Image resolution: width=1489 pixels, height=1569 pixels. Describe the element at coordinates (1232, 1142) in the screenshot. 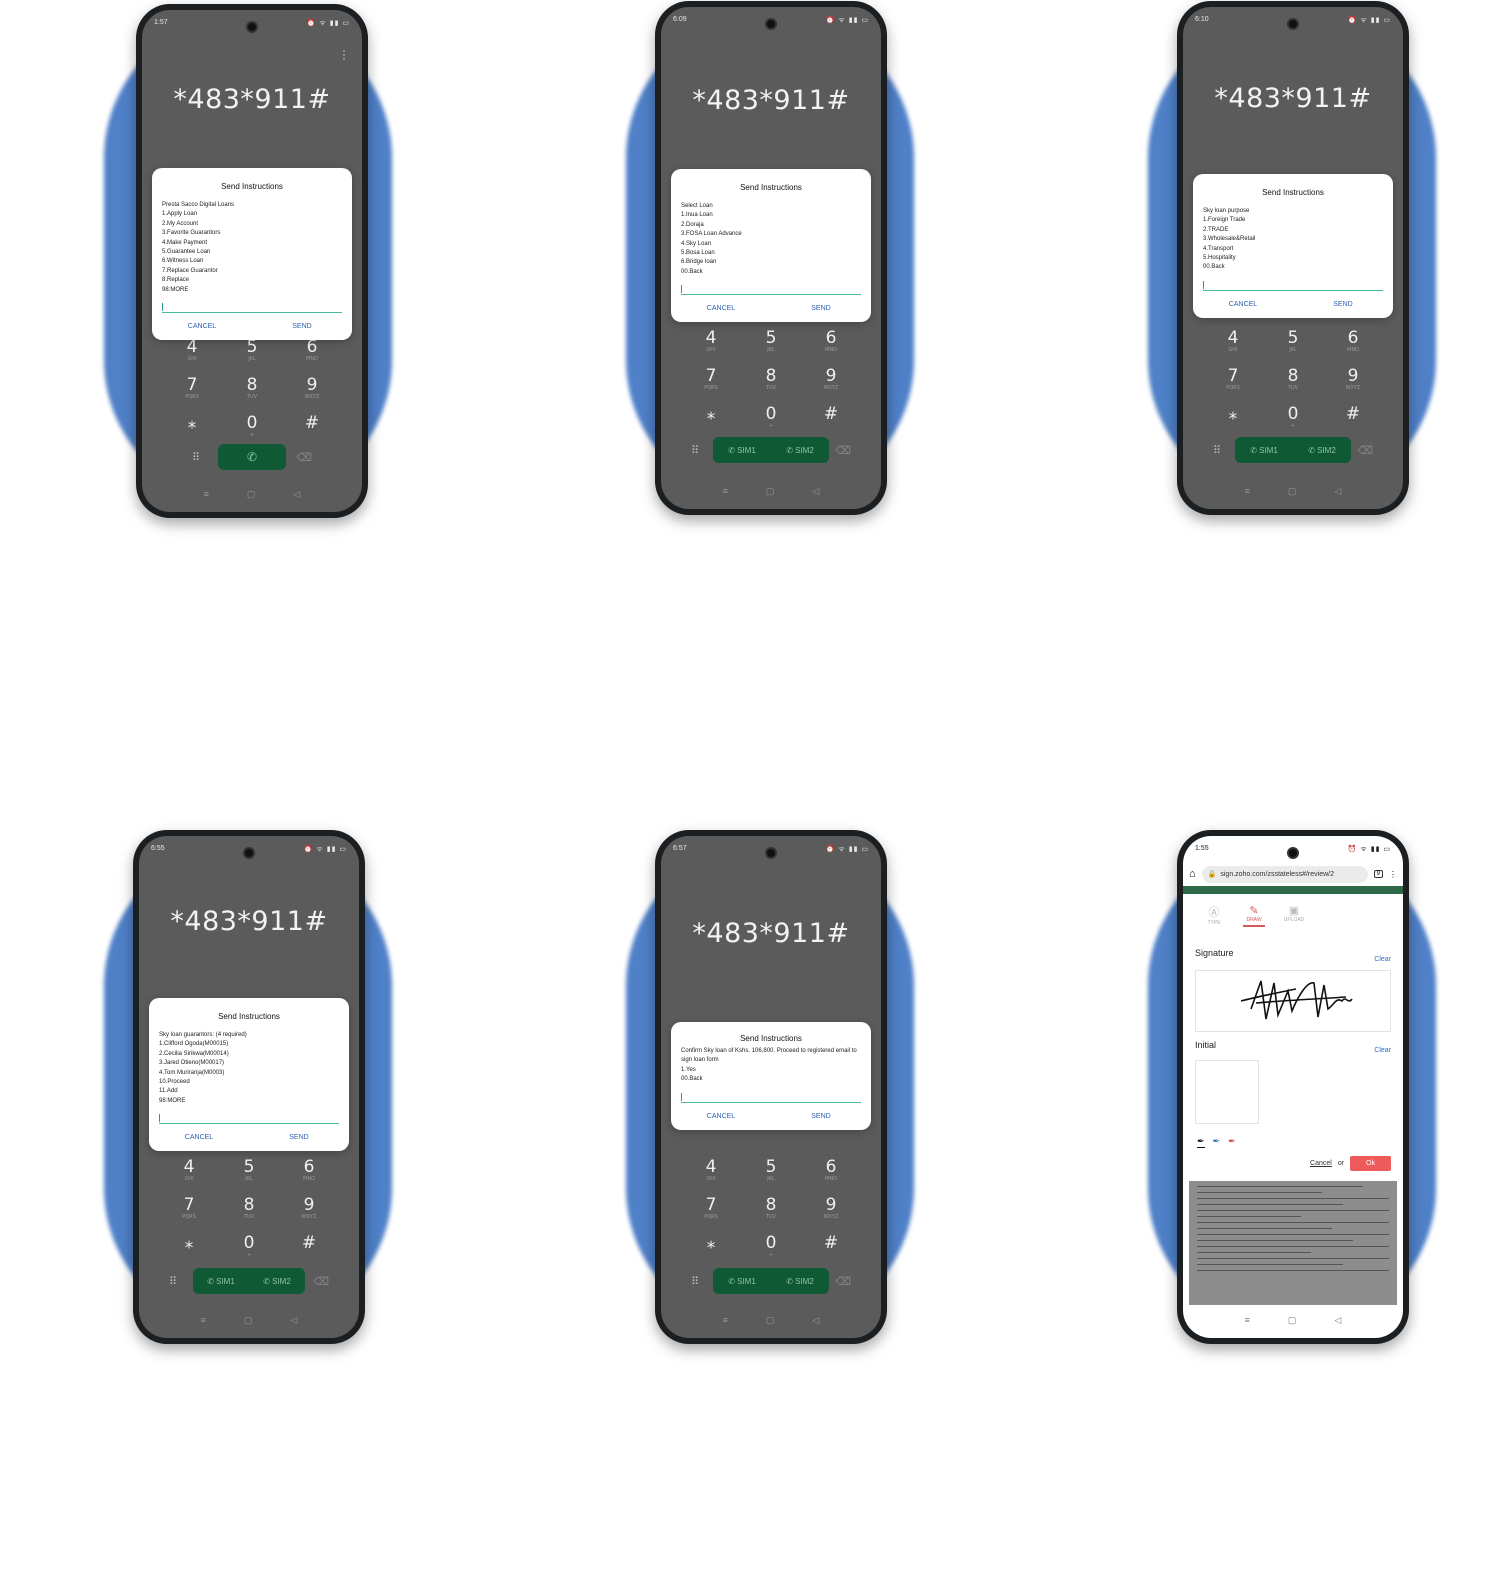

I see `red-pen-icon: ✒` at that location.